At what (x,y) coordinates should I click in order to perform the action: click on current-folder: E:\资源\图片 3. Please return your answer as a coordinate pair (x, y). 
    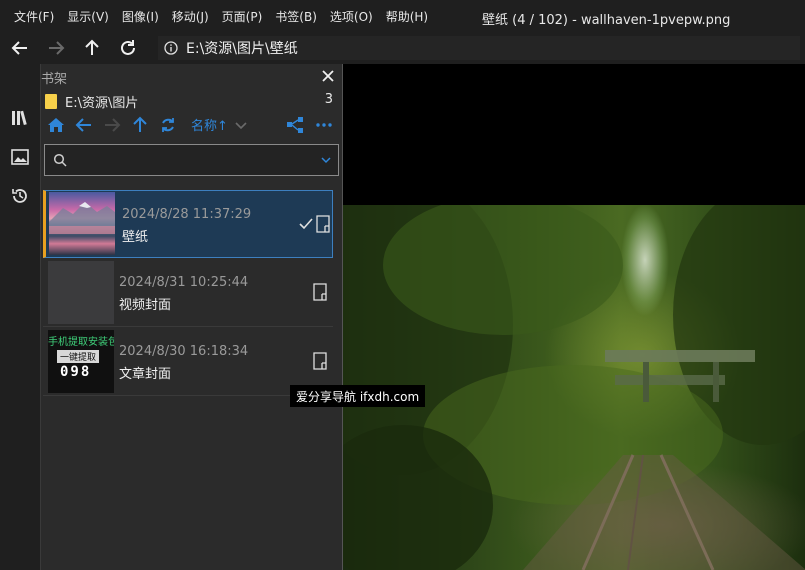
    Looking at the image, I should click on (192, 101).